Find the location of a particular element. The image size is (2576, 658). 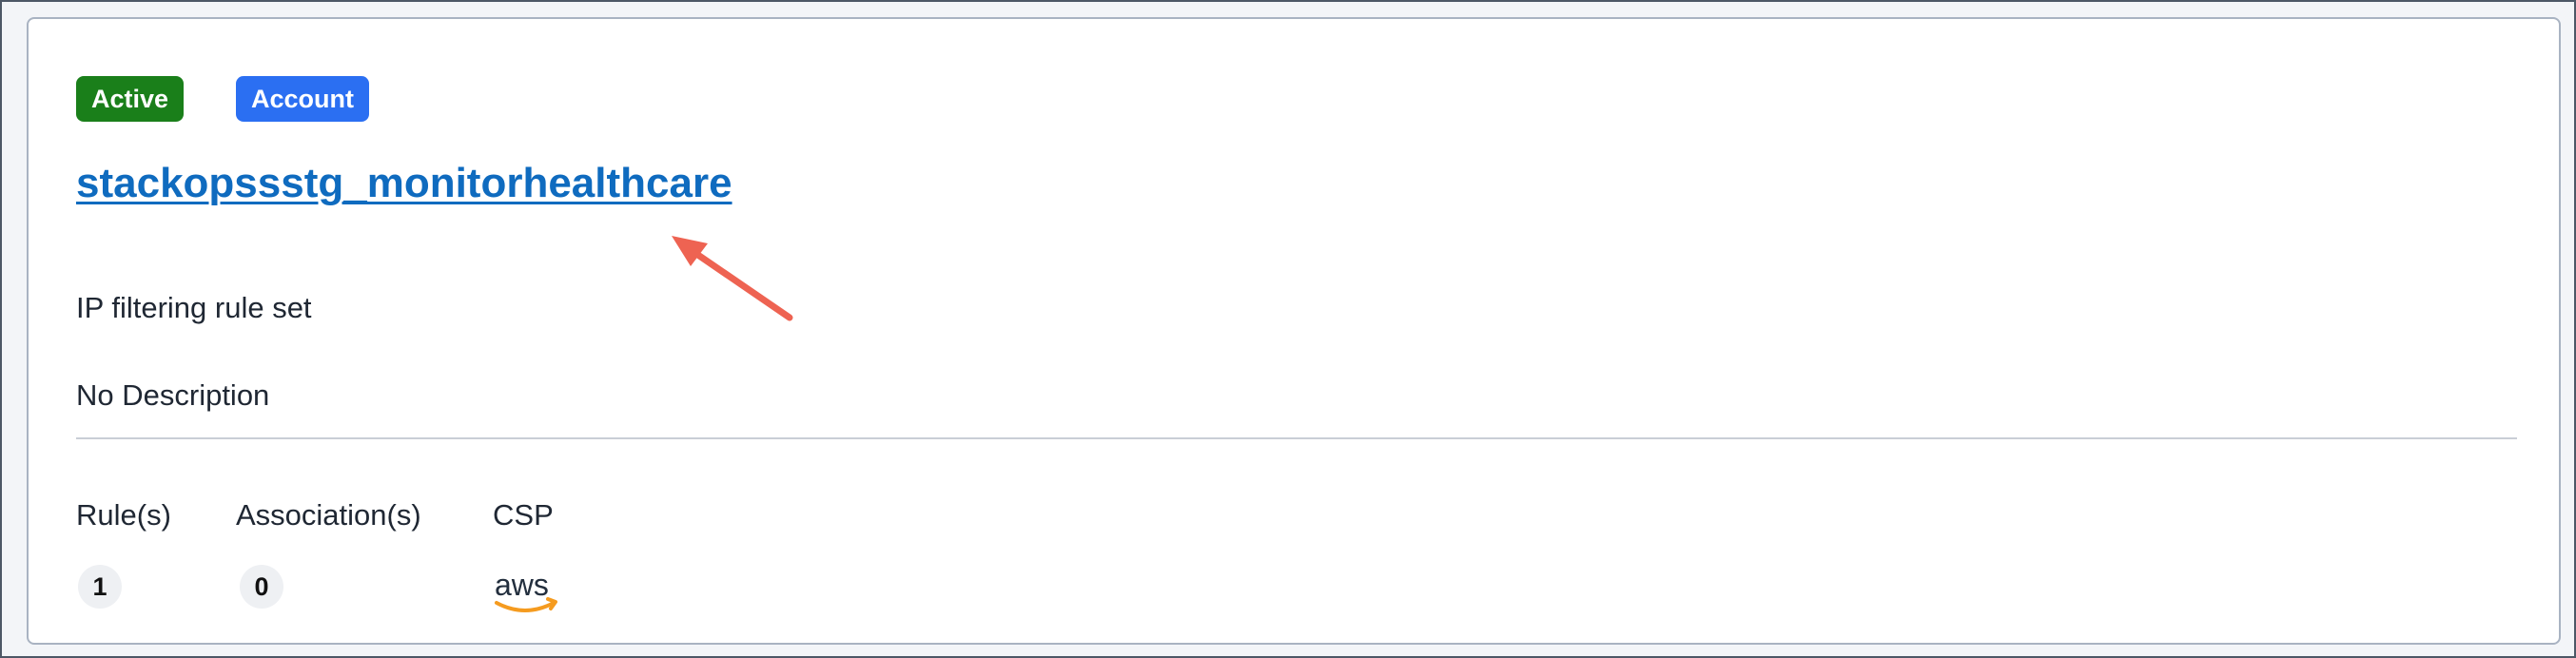

rules-label: Rule(s) is located at coordinates (123, 515).